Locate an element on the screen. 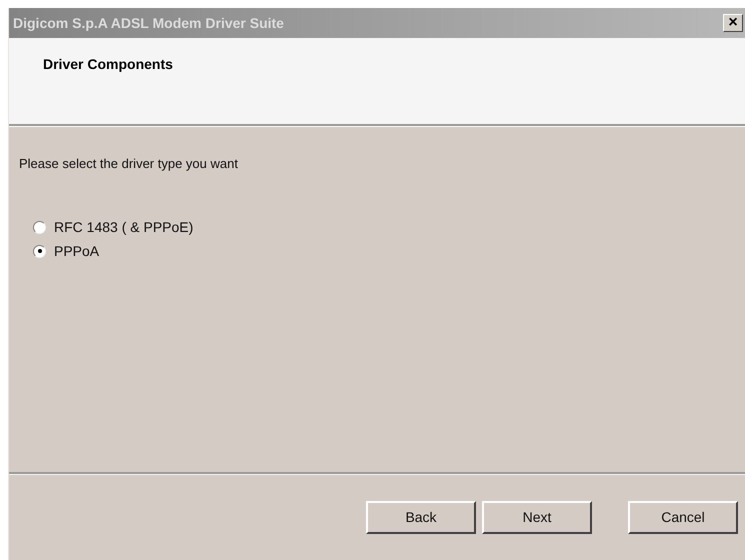 The height and width of the screenshot is (560, 745). radio-option: RFC 1483 ( & PPPoE) is located at coordinates (389, 227).